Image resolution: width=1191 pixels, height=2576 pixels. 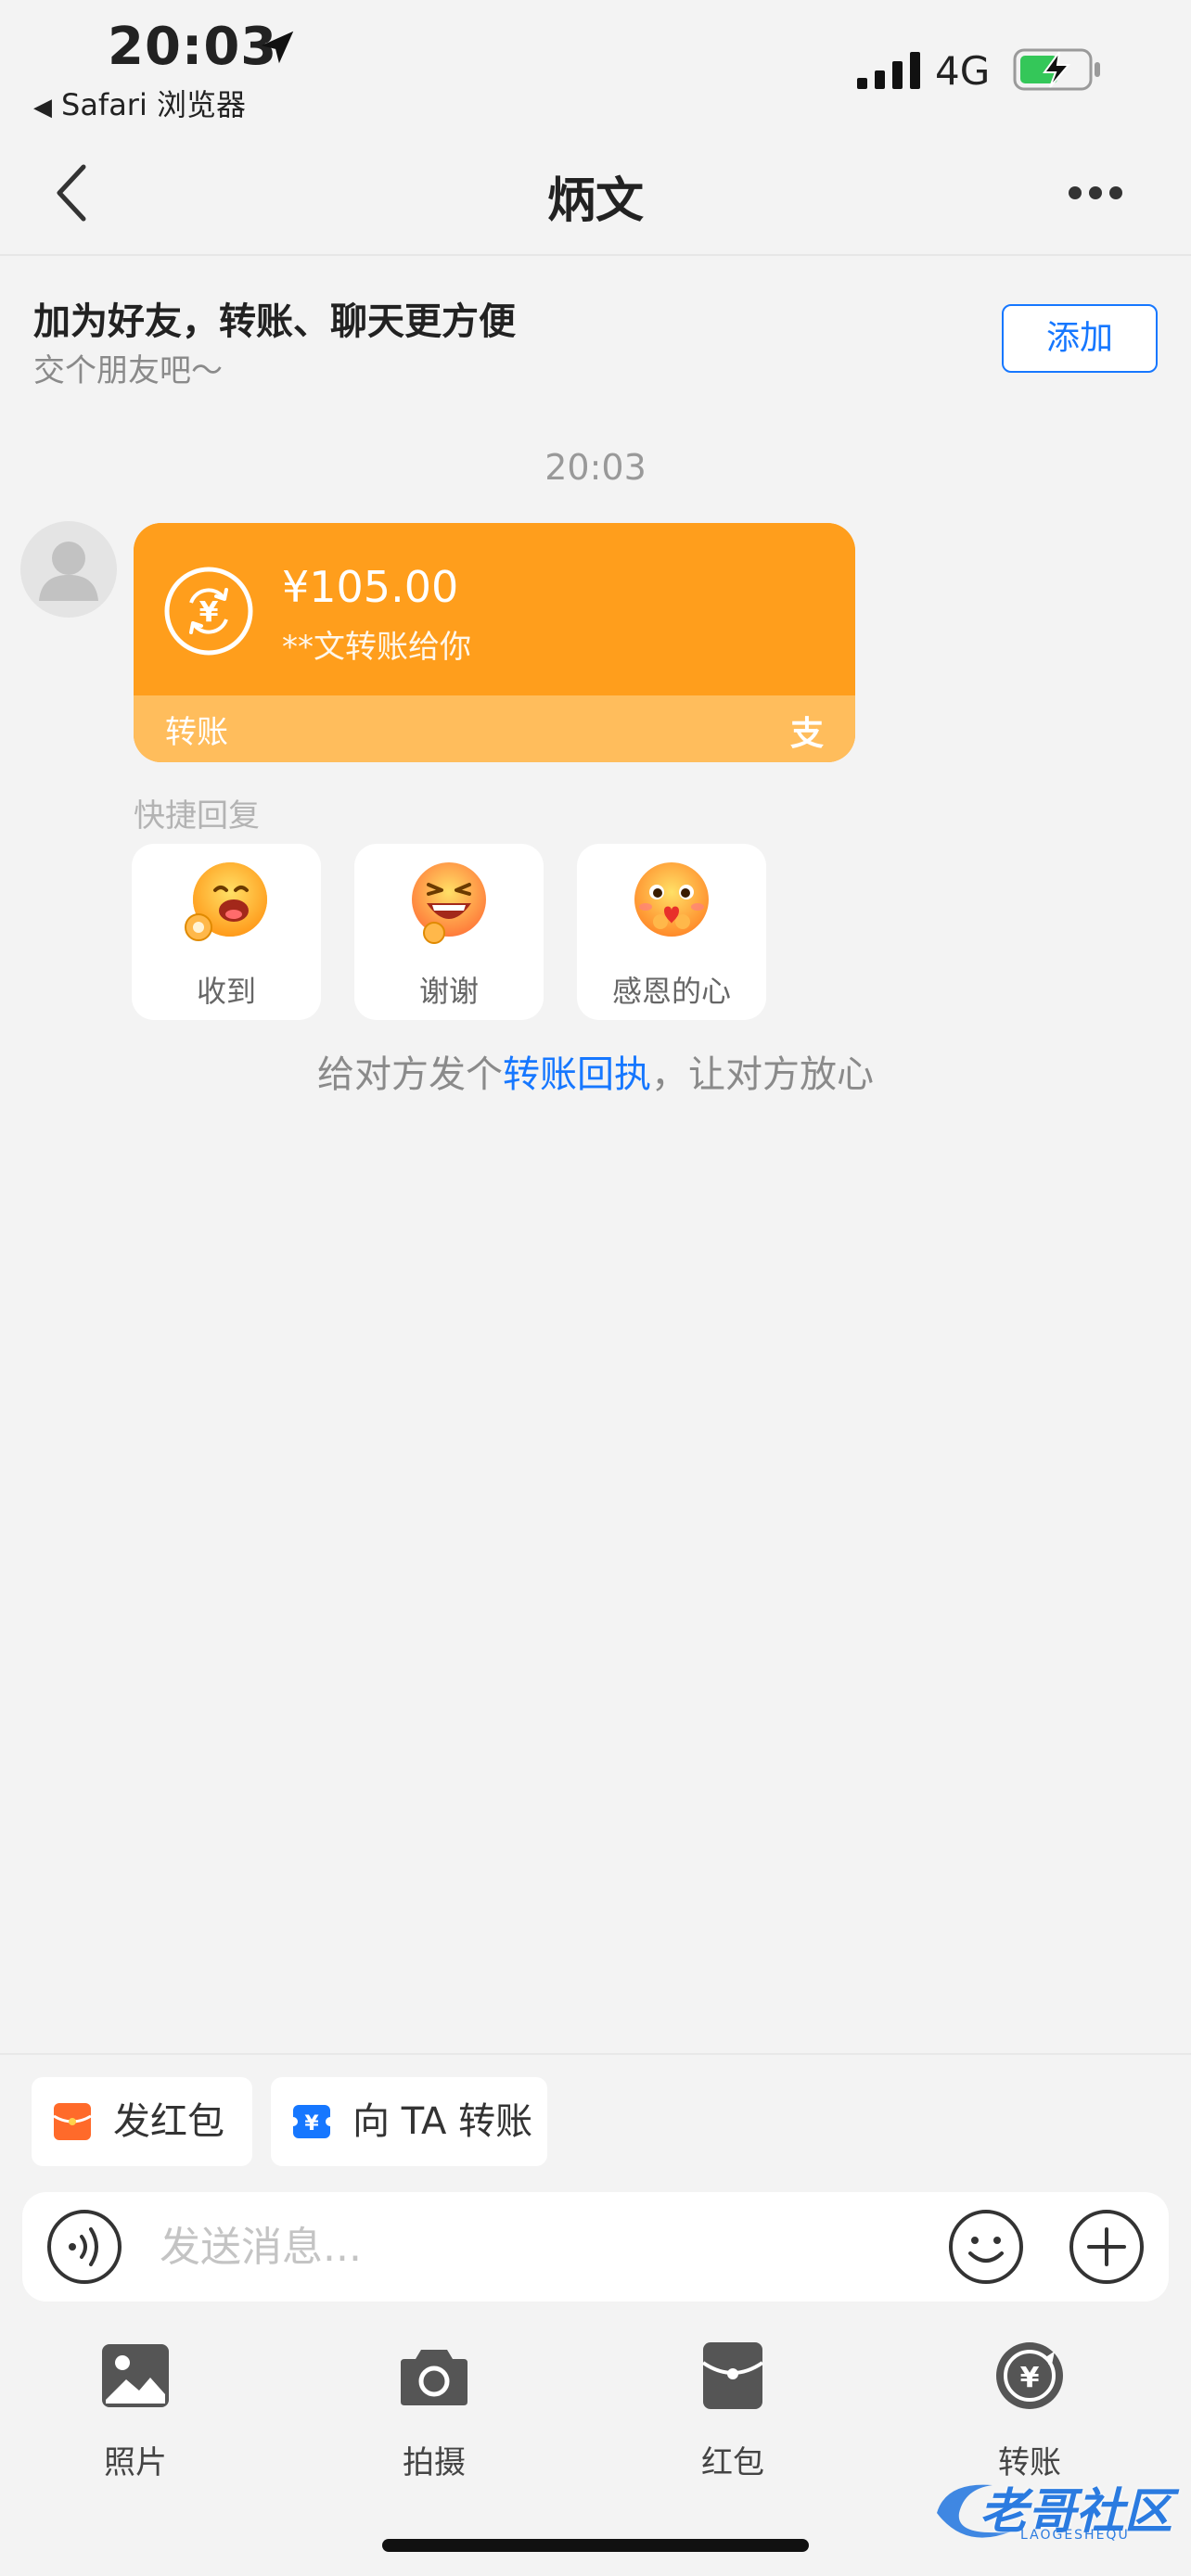 What do you see at coordinates (449, 903) in the screenshot?
I see `laughing-emoji-icon` at bounding box center [449, 903].